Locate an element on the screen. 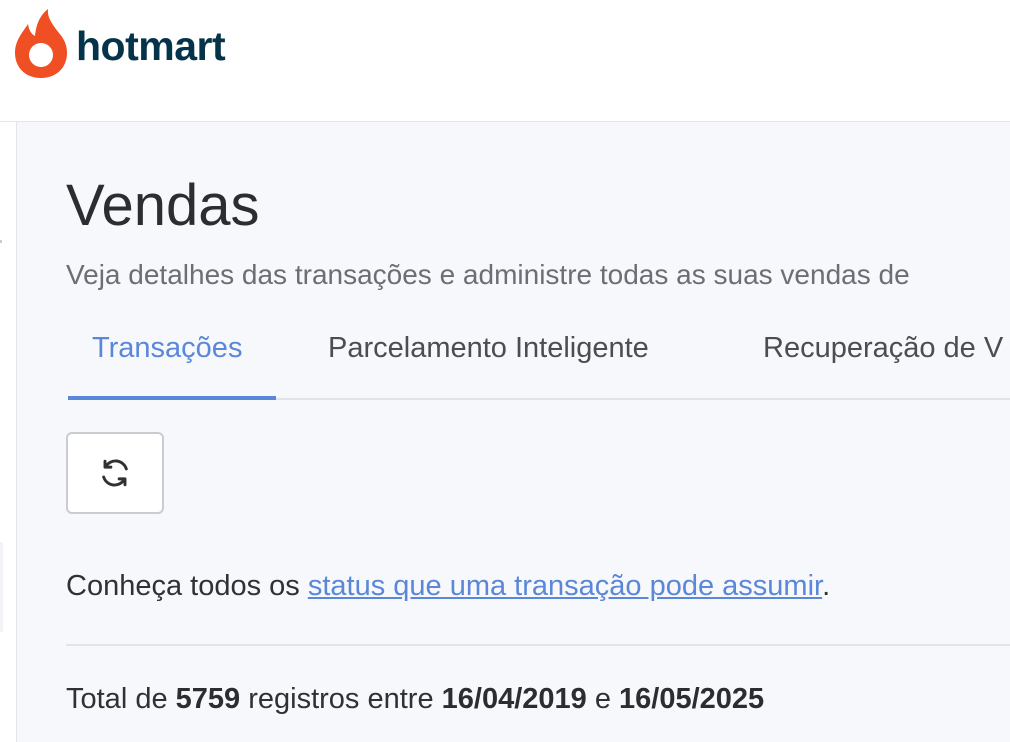 Image resolution: width=1010 pixels, height=742 pixels. section-divider is located at coordinates (538, 645).